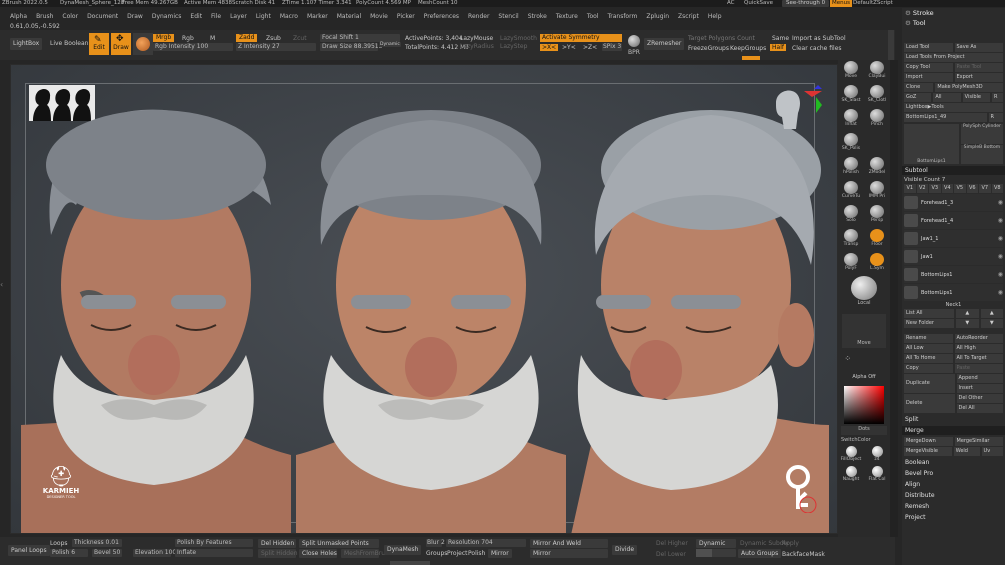  Describe the element at coordinates (593, 16) in the screenshot. I see `menu-tool: Tool` at that location.